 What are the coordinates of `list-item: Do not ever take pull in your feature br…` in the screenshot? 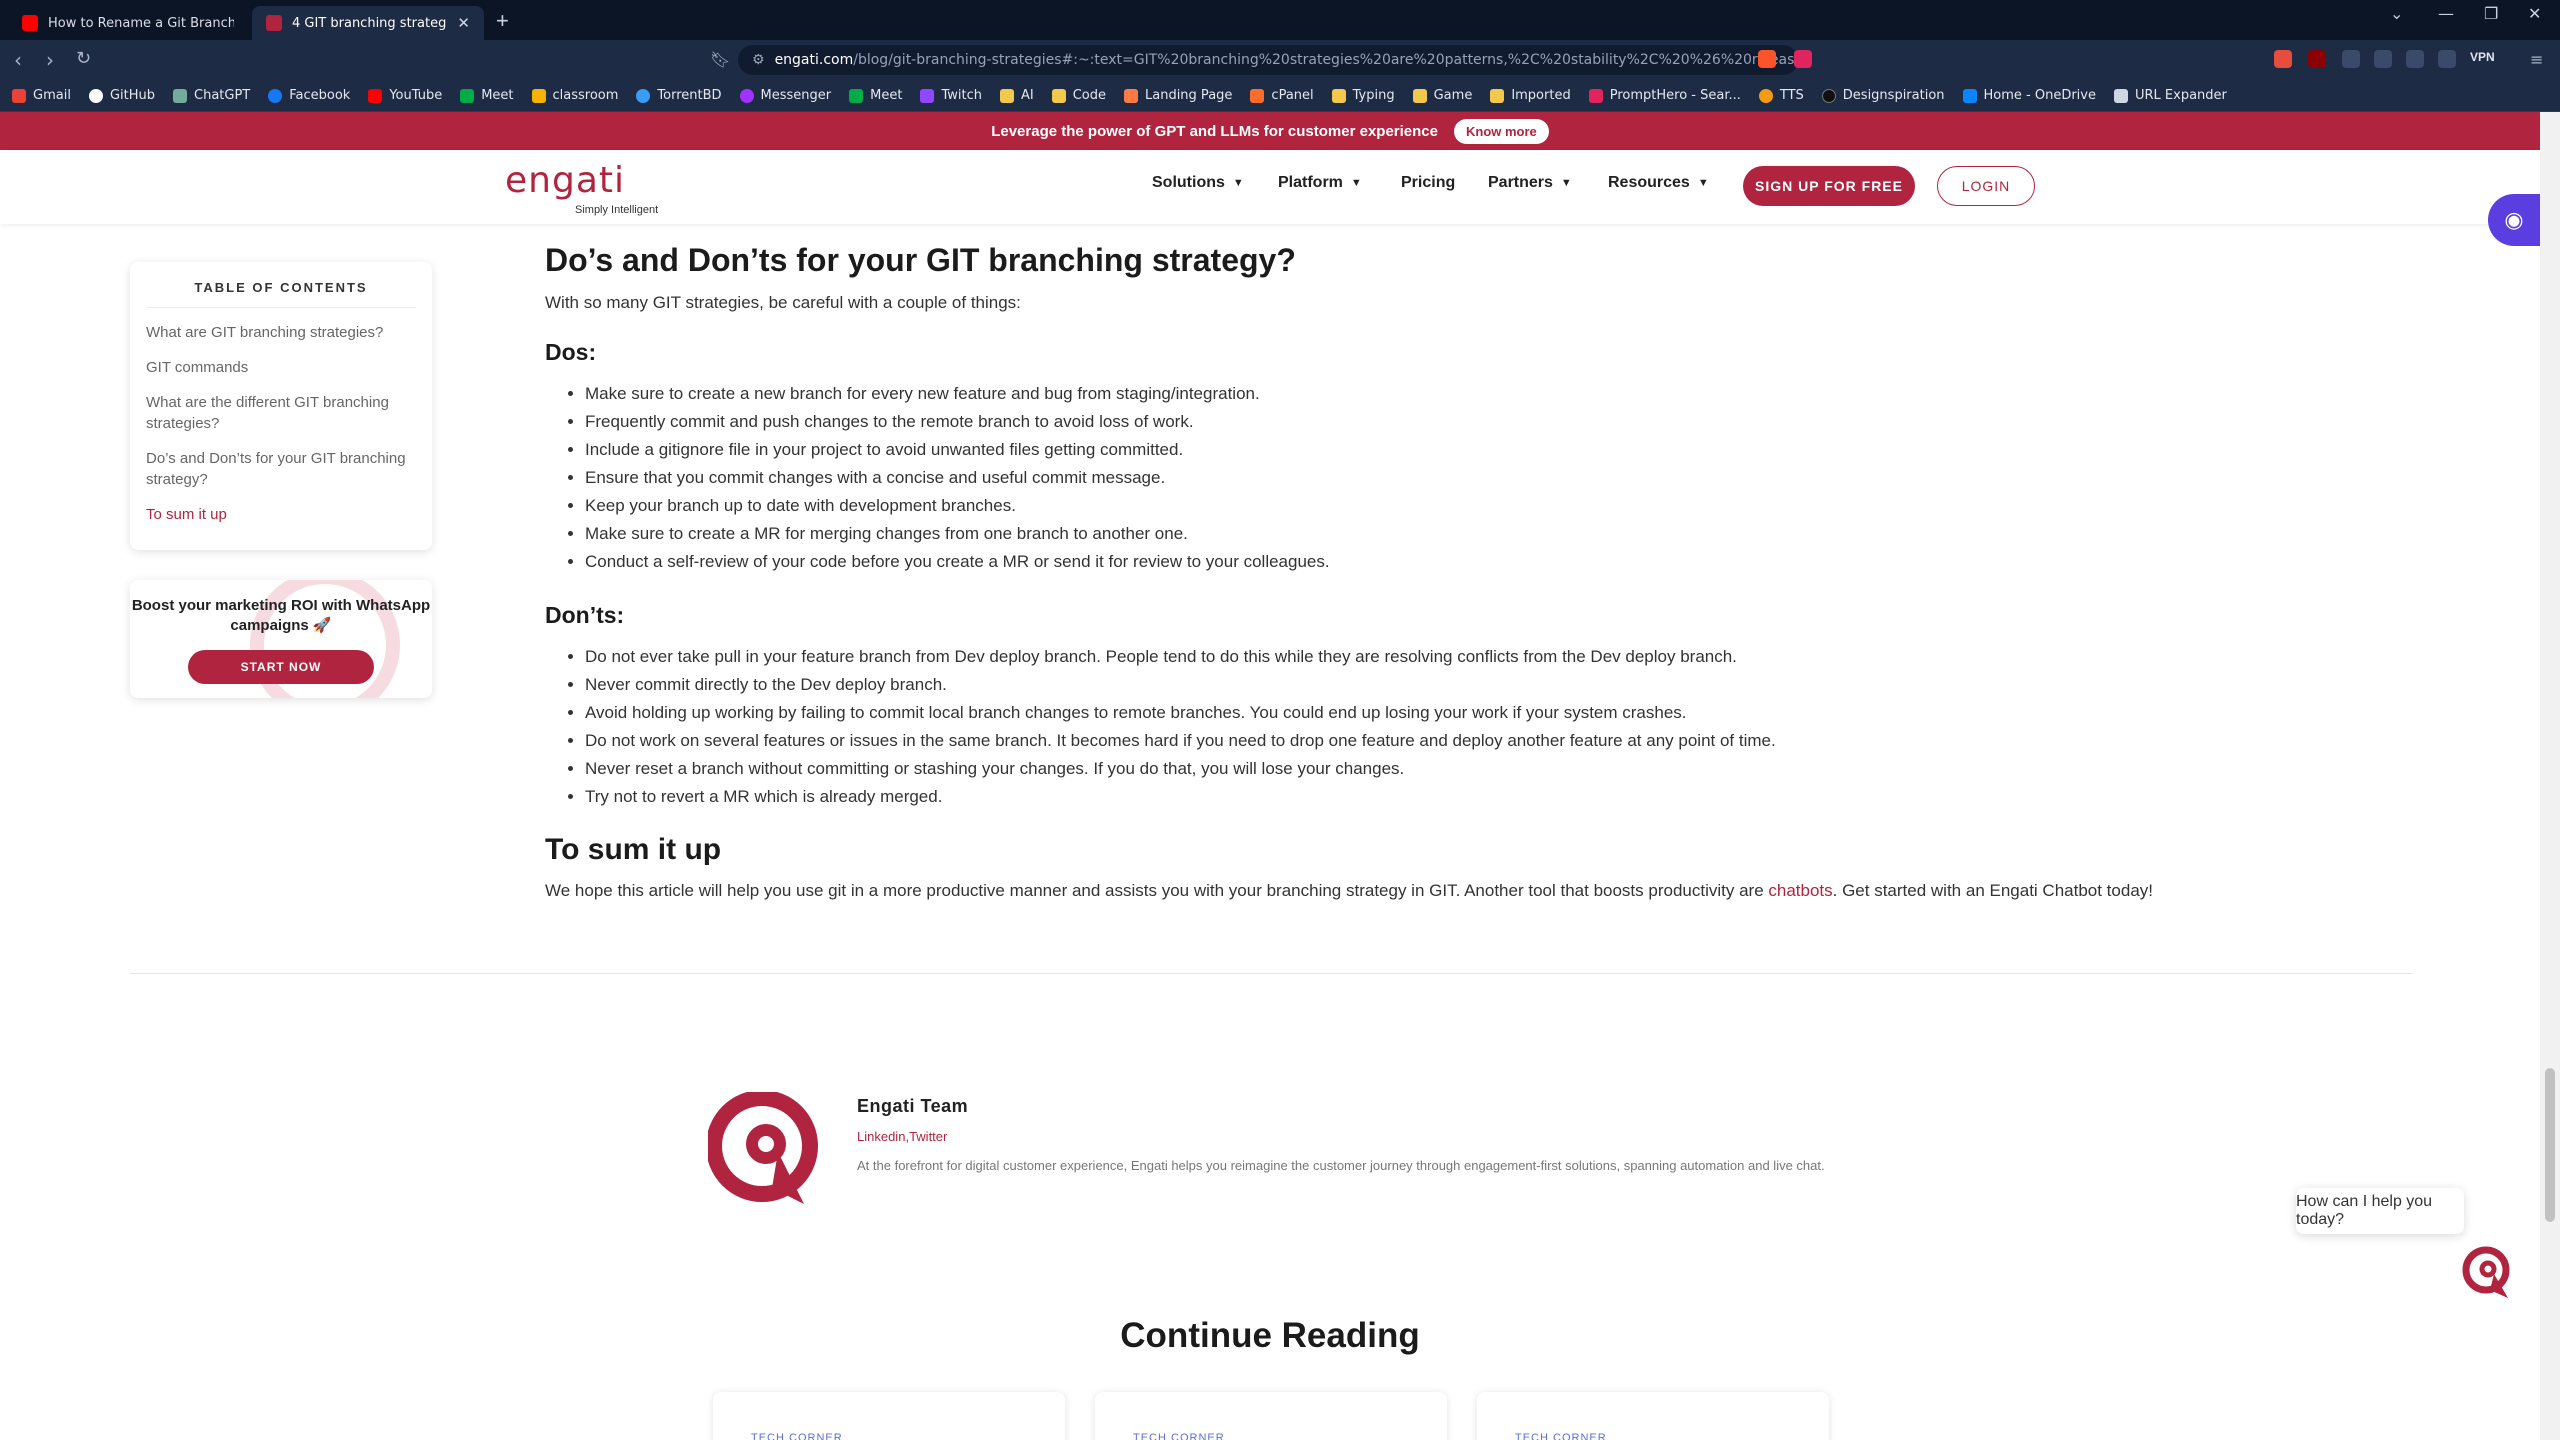 It's located at (1515, 657).